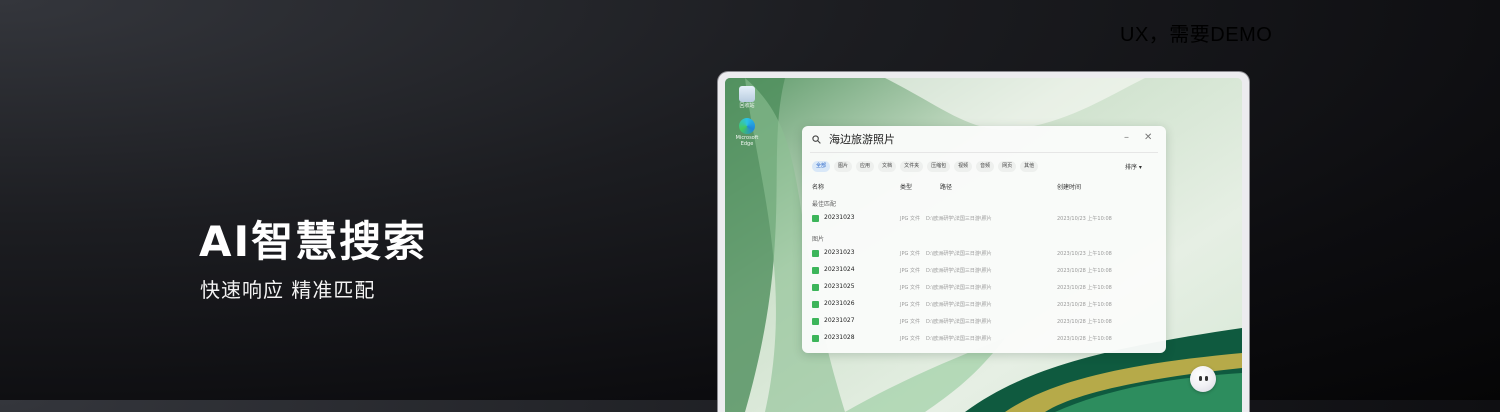 The image size is (1500, 412). I want to click on filter-chip-videos: 视频, so click(963, 166).